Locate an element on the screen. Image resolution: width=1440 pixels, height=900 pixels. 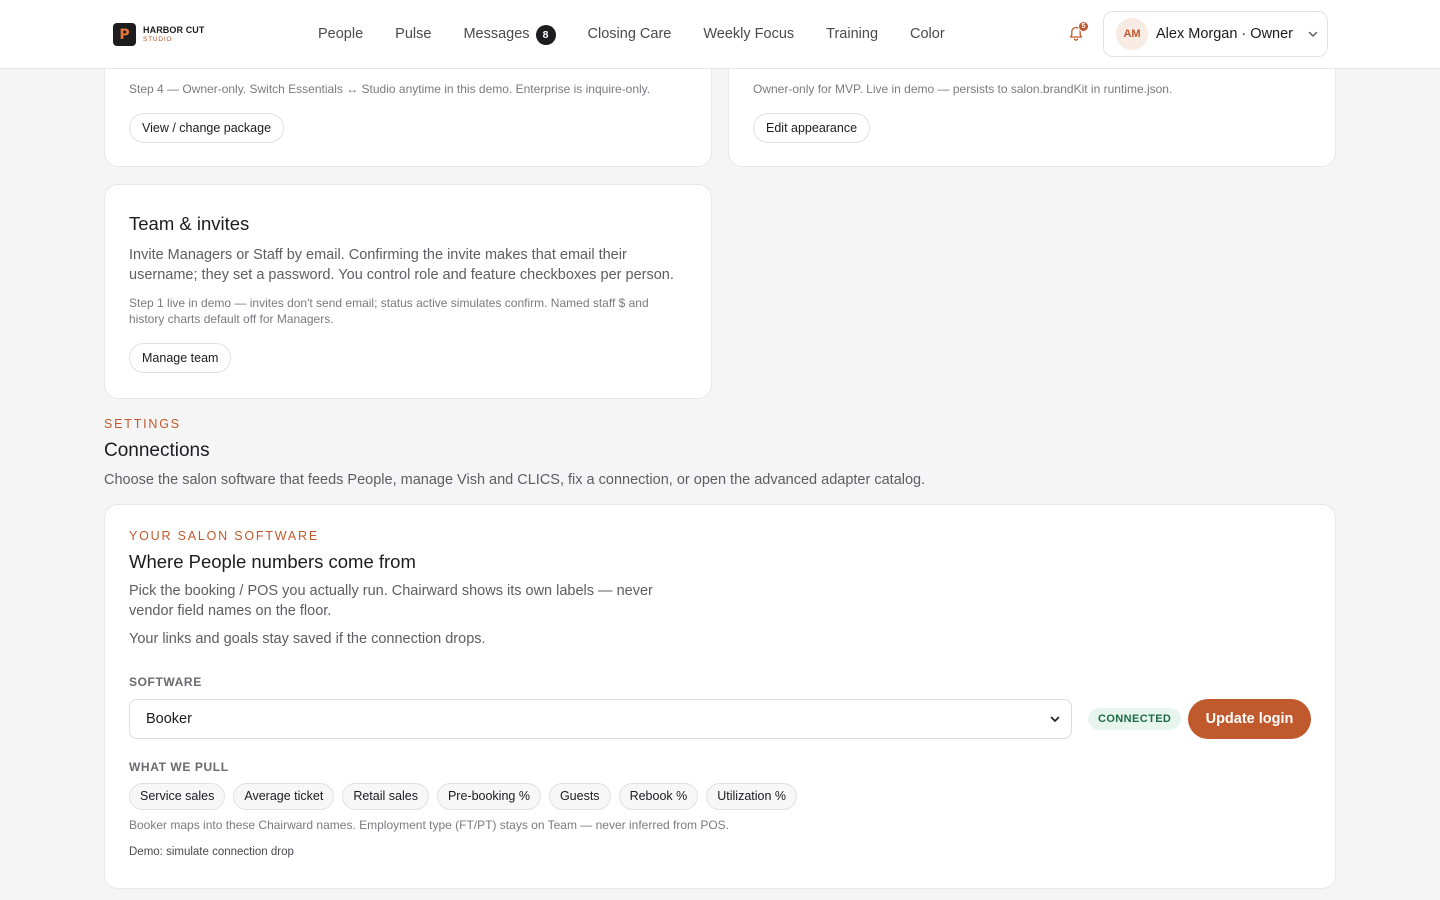
notification-count-badge: 5 is located at coordinates (1083, 26).